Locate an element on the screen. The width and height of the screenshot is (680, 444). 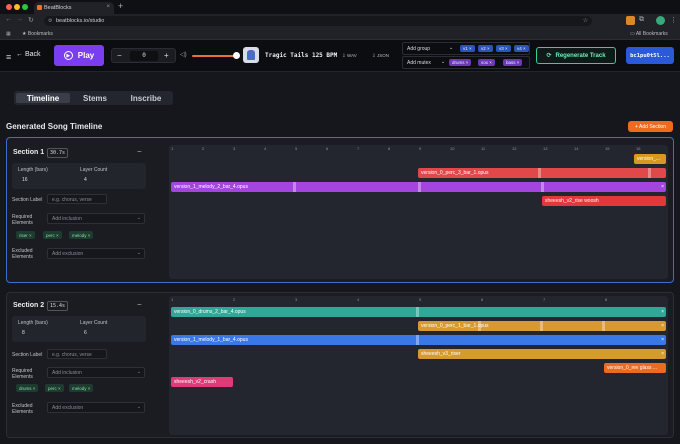
bar-tick-label: 2 is located at coordinates (203, 148).